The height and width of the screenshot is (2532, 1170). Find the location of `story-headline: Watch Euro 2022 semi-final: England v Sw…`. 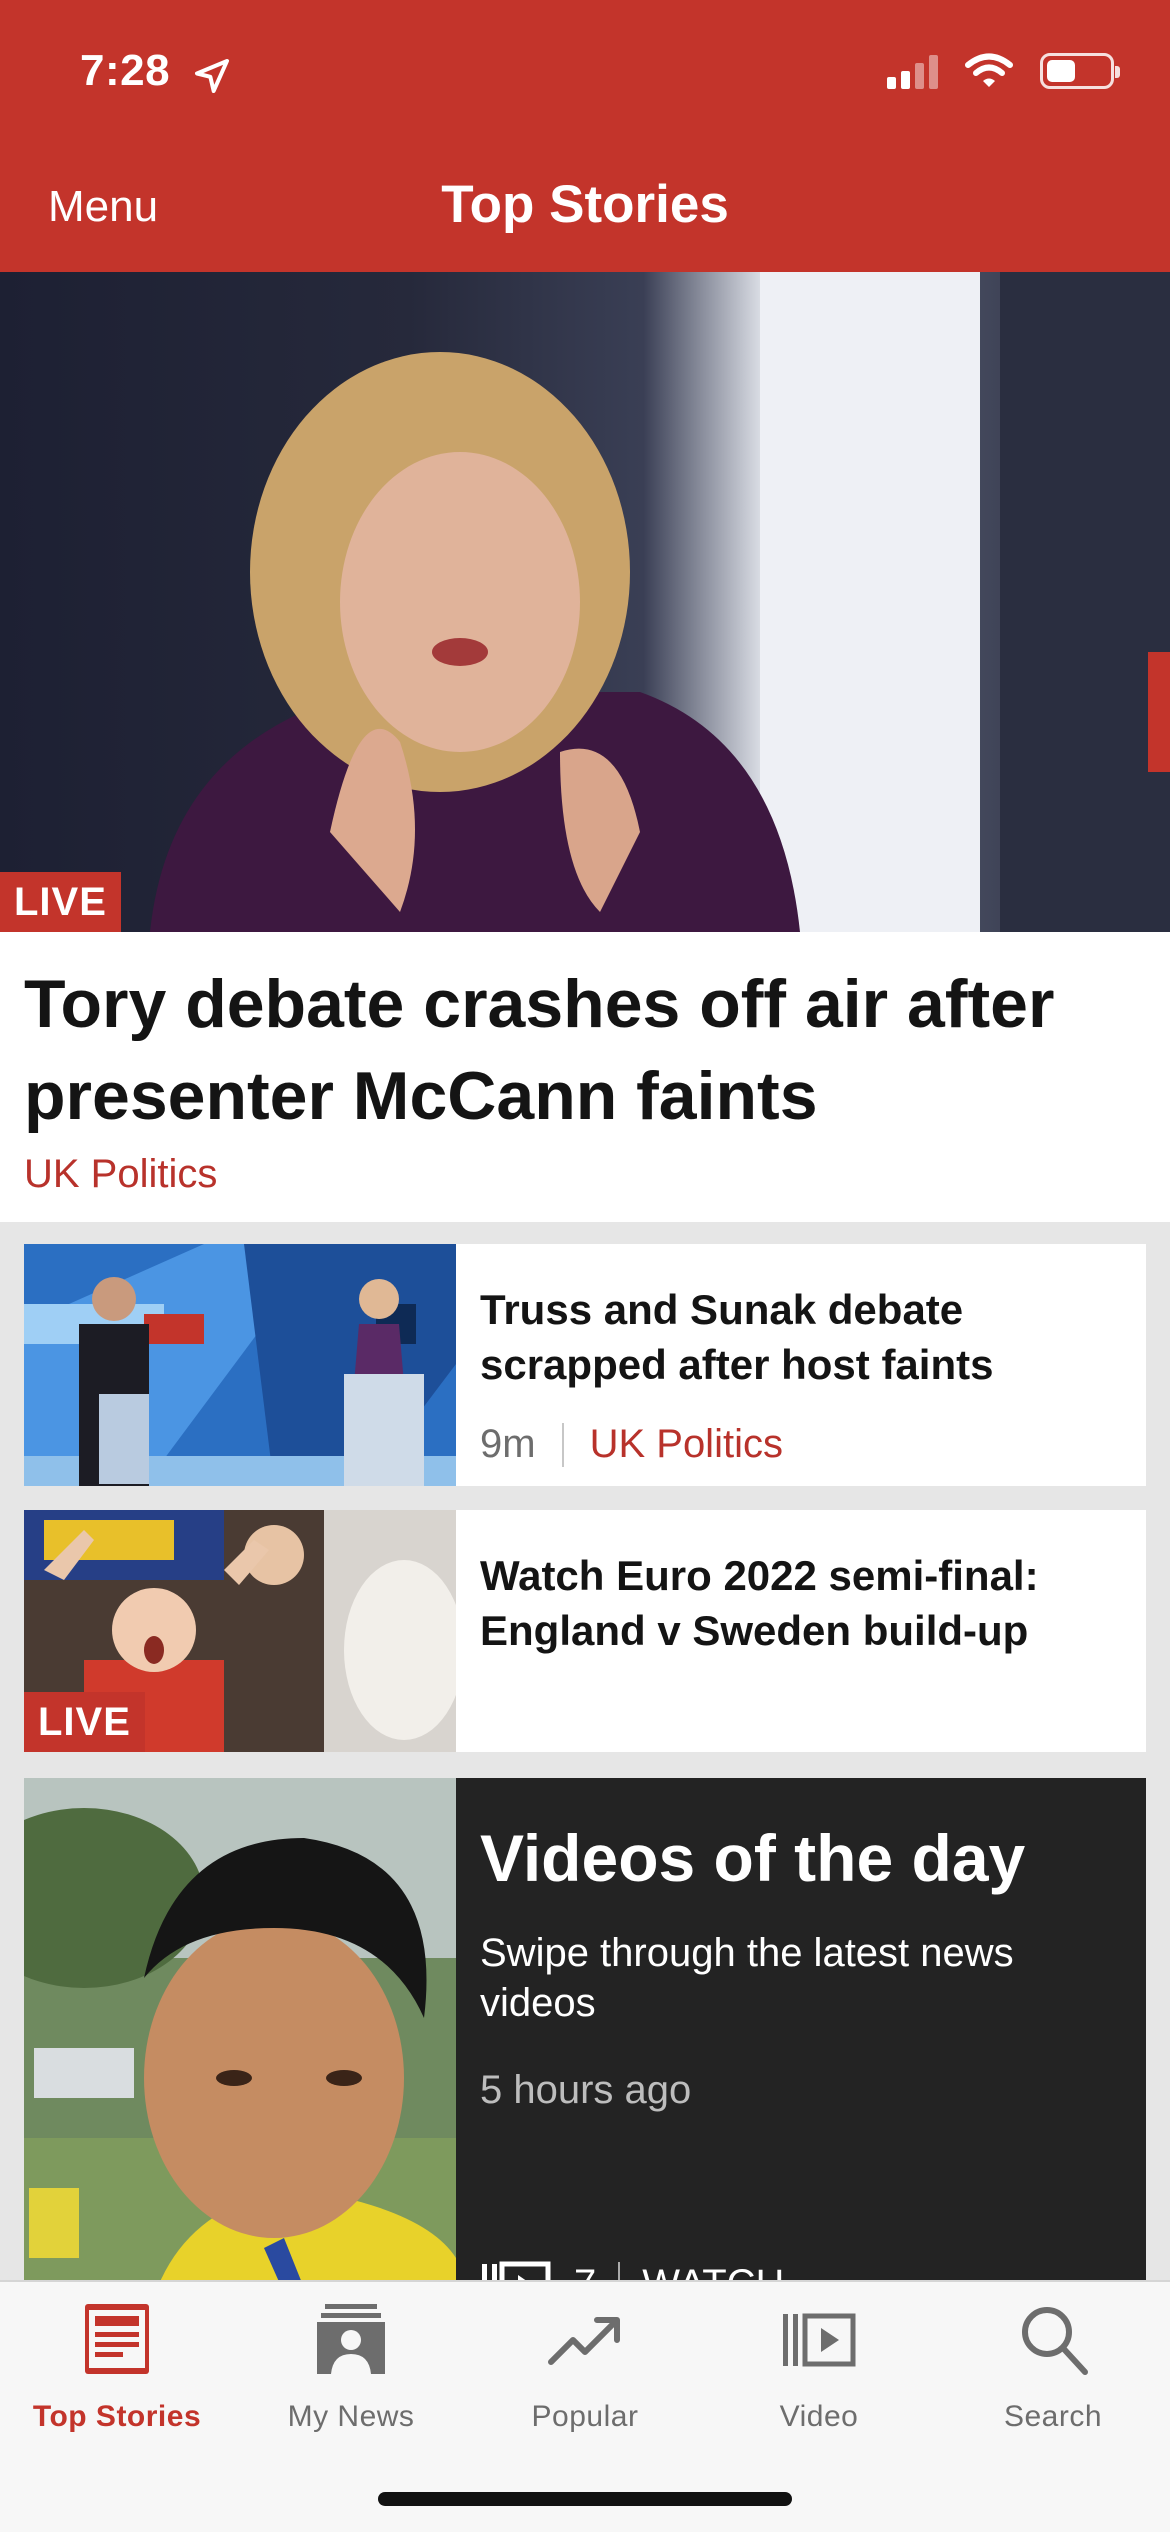

story-headline: Watch Euro 2022 semi-final: England v Sw… is located at coordinates (800, 1603).